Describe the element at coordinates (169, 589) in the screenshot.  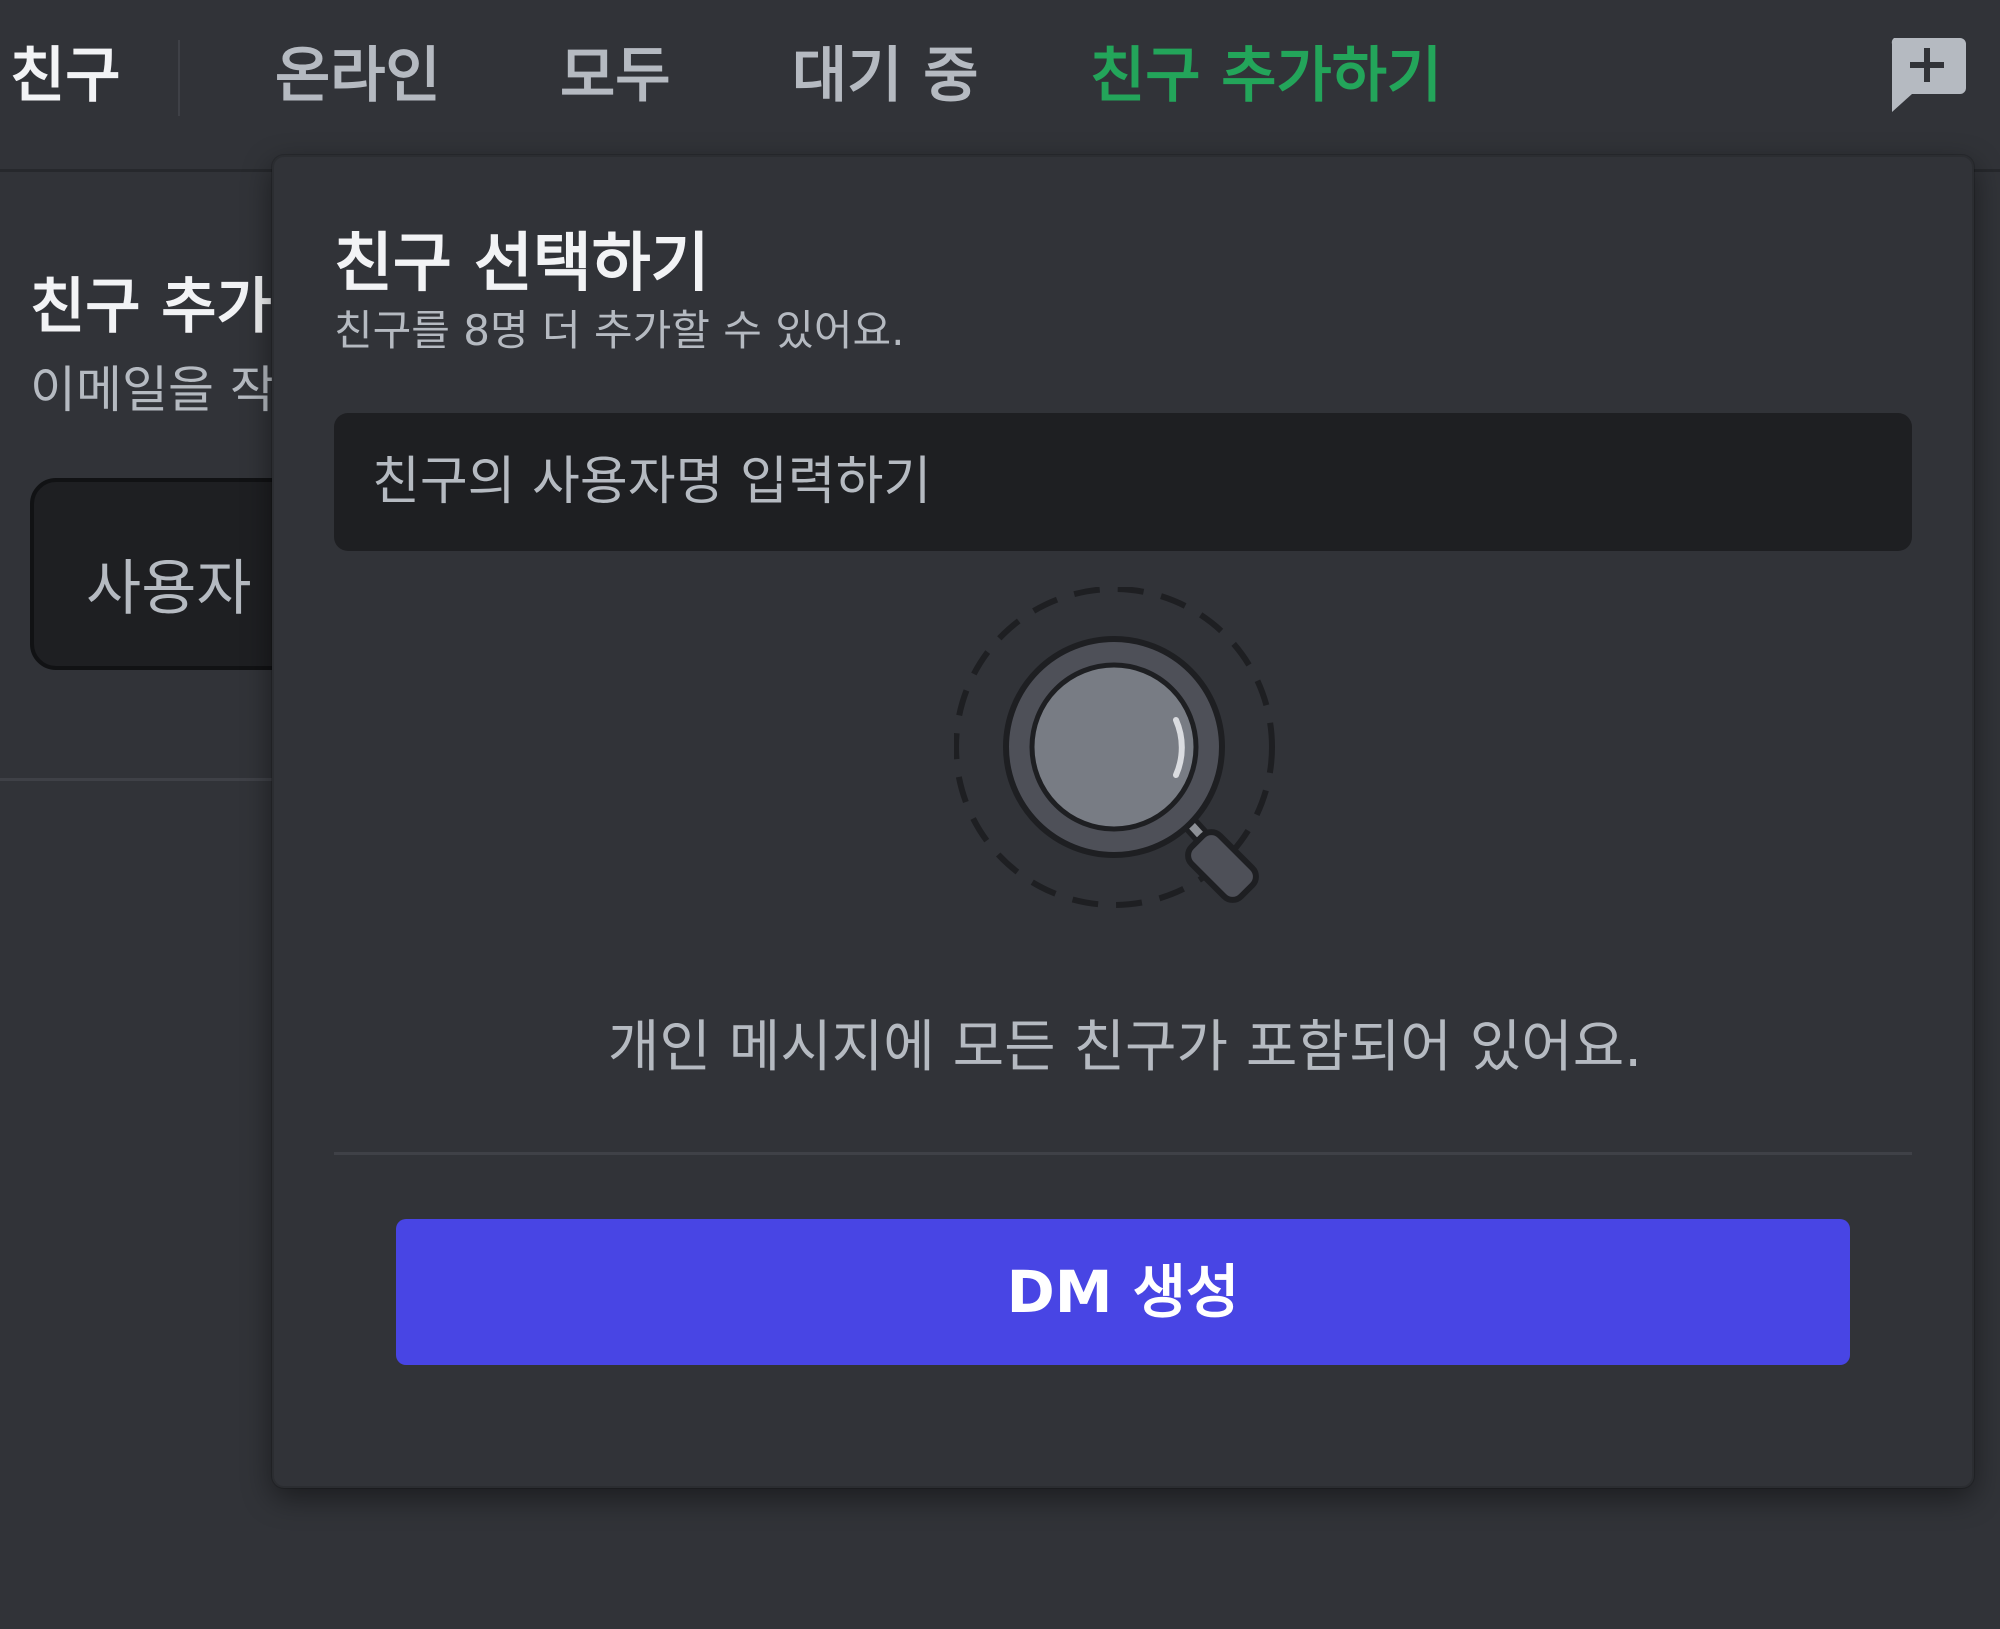
I see `add-friend-input-placeholder: 사용자` at that location.